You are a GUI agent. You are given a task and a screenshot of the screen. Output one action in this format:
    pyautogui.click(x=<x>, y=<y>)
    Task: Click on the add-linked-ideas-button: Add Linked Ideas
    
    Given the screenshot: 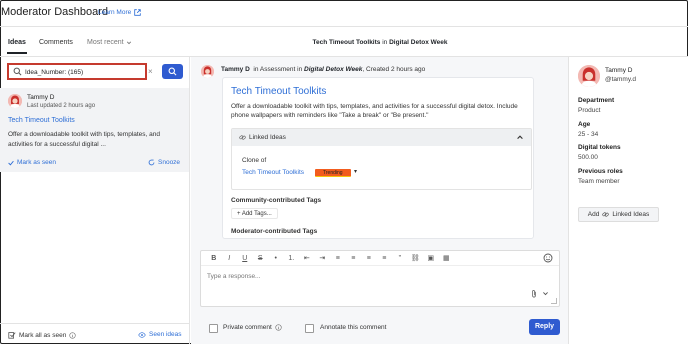 What is the action you would take?
    pyautogui.click(x=618, y=214)
    